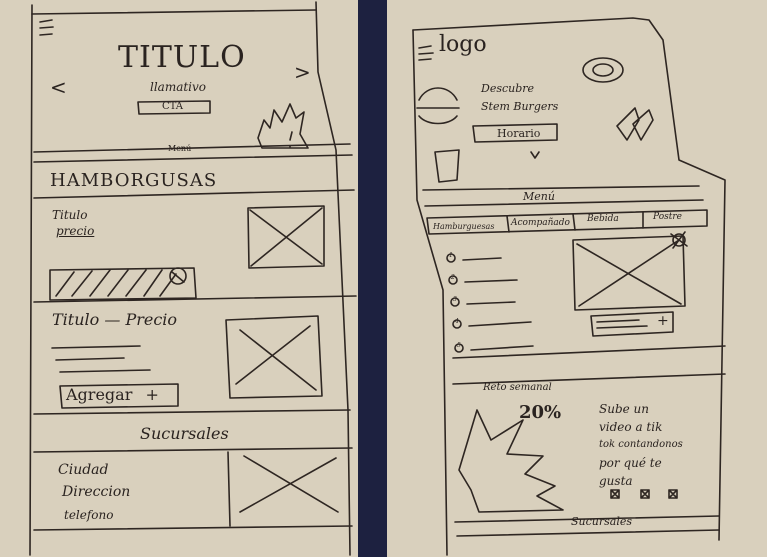  Describe the element at coordinates (603, 219) in the screenshot. I see `tab-bebida: Bebida` at that location.